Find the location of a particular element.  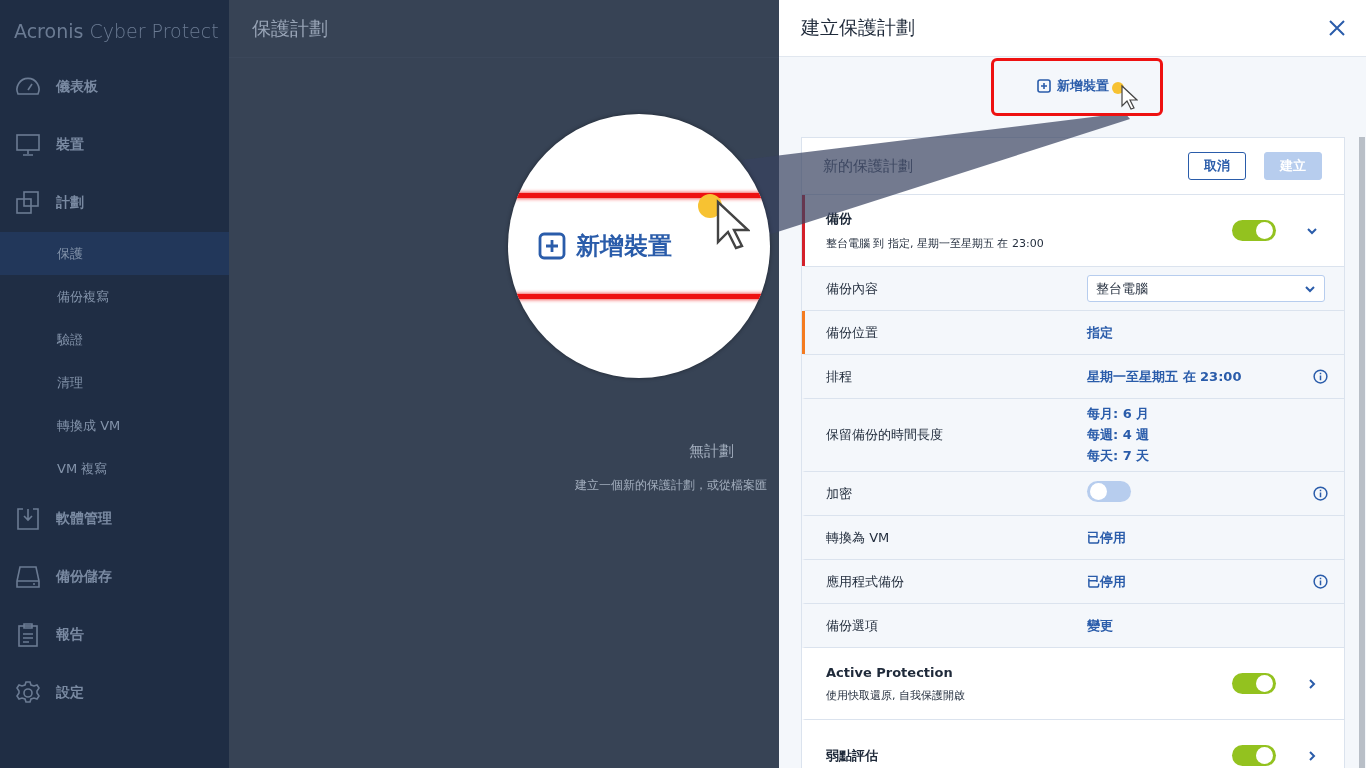

module-title: Active Protection is located at coordinates (890, 672).